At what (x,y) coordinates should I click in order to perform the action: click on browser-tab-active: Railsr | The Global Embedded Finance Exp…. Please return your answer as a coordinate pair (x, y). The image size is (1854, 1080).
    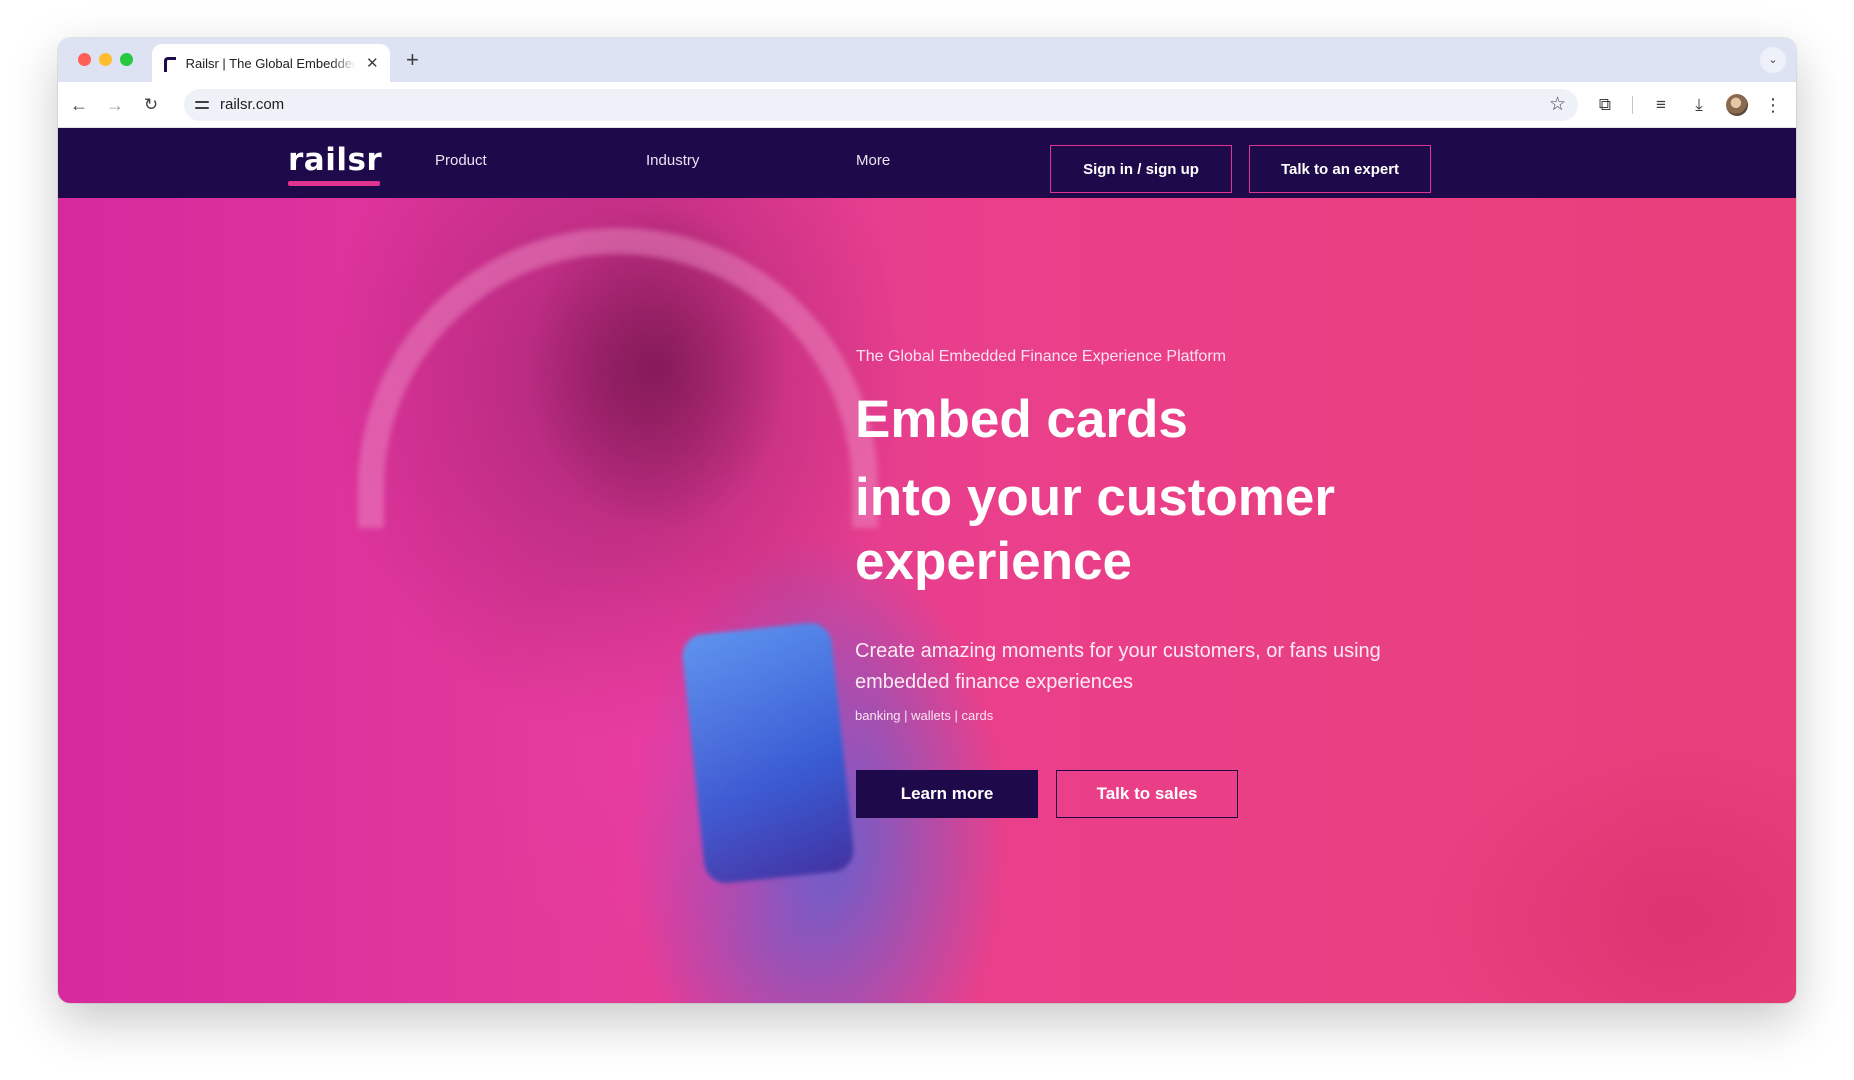
    Looking at the image, I should click on (271, 63).